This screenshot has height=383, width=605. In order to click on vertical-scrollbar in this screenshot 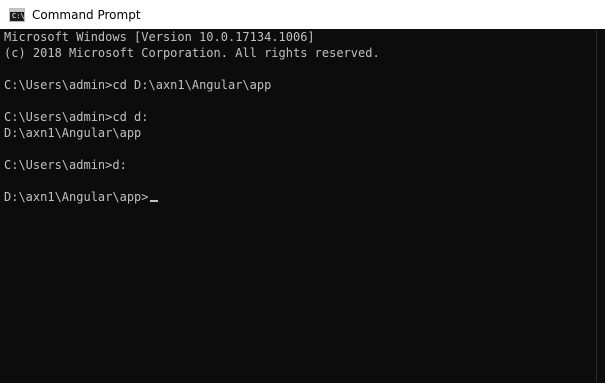, I will do `click(600, 206)`.